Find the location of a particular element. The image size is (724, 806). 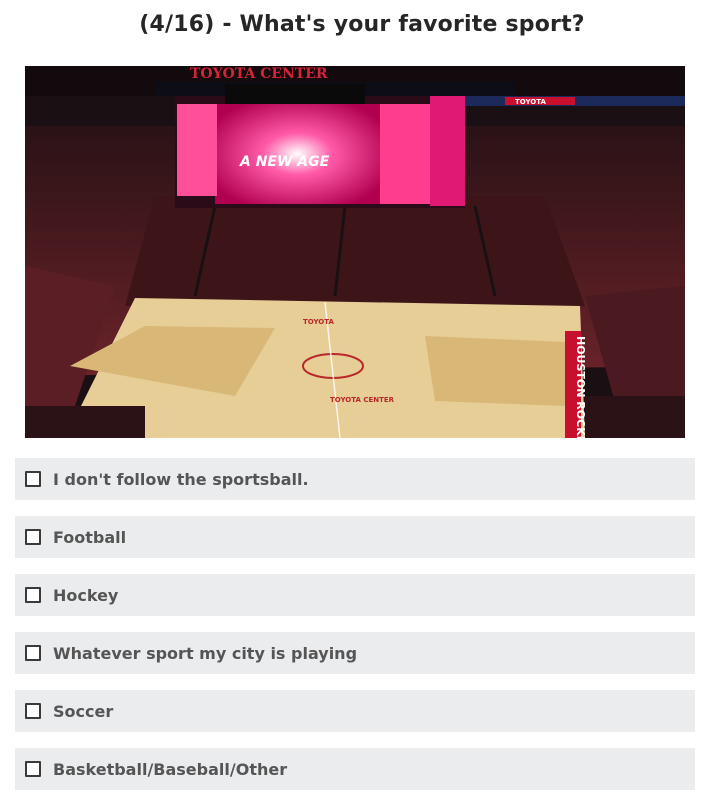

answer-option-label: Whatever sport my city is playing is located at coordinates (205, 653).